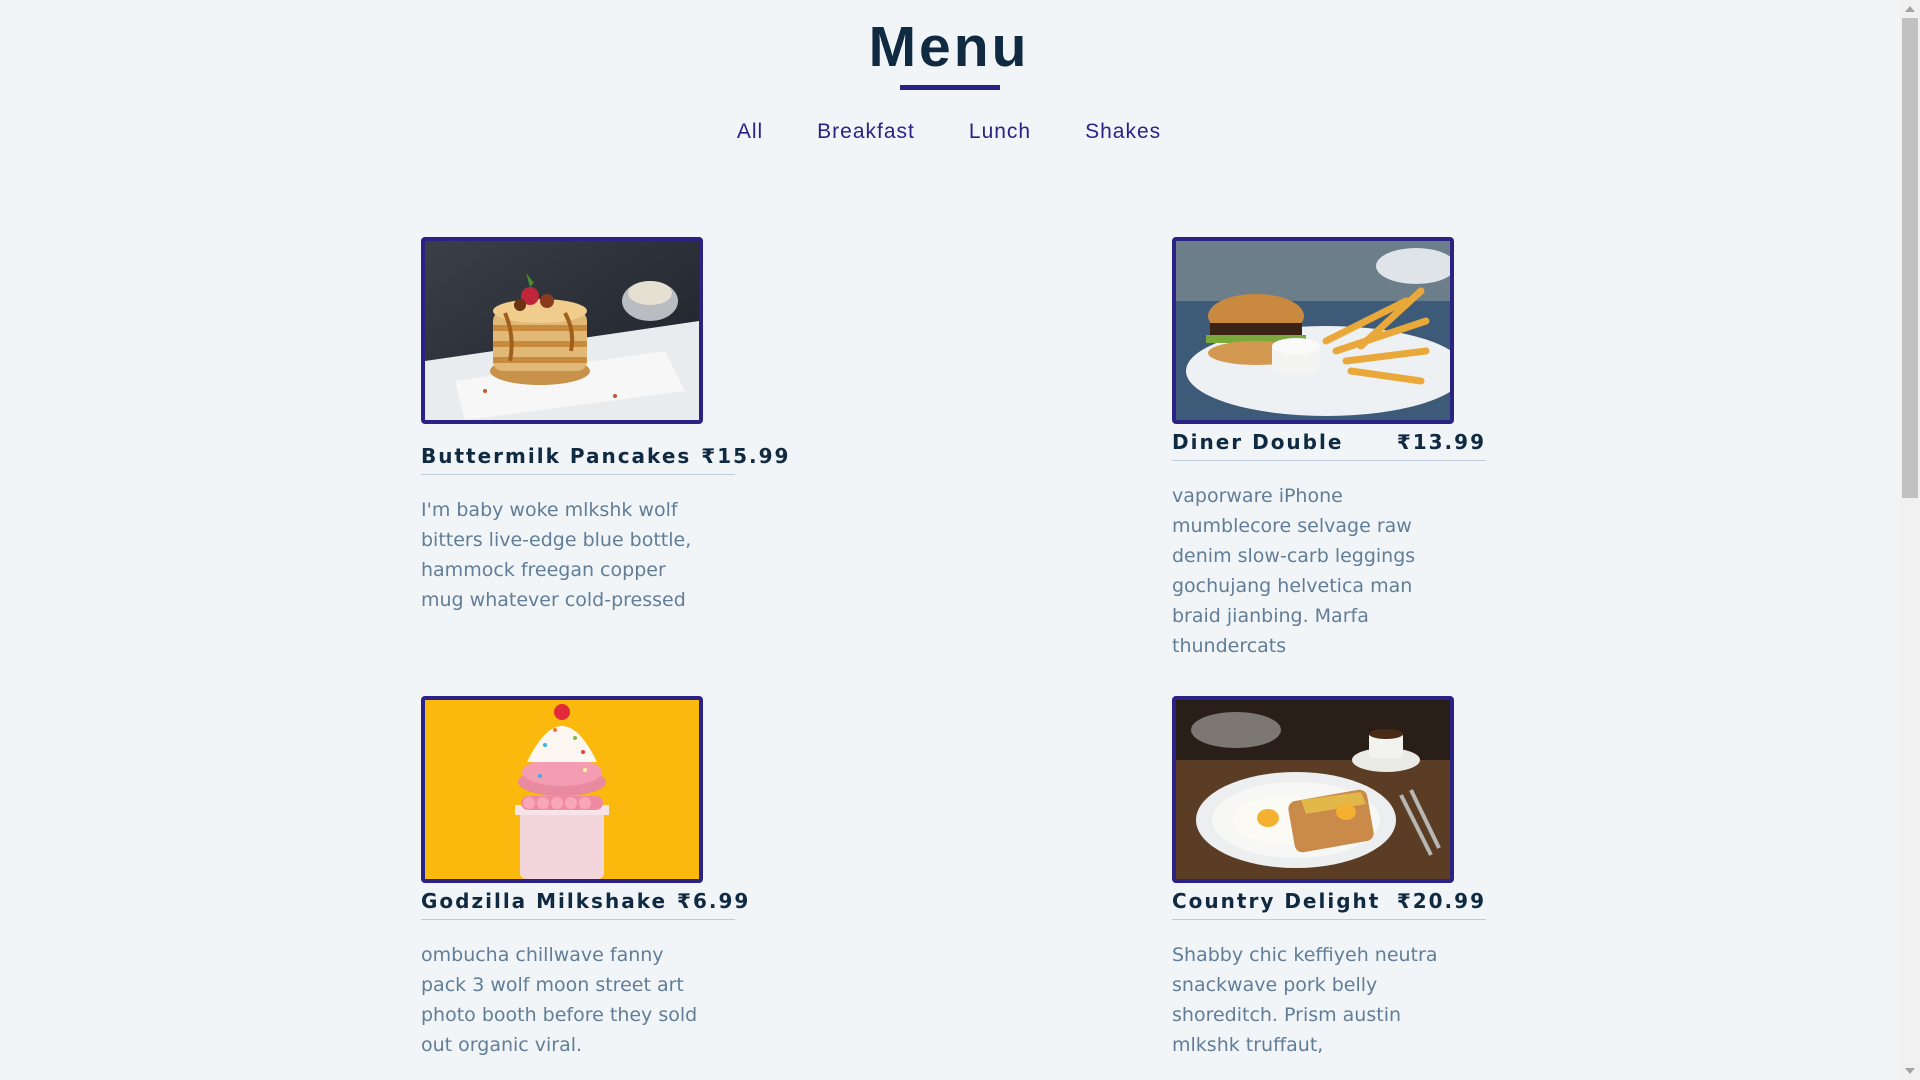 This screenshot has height=1080, width=1920. Describe the element at coordinates (1313, 789) in the screenshot. I see `eggs-toast-photo` at that location.